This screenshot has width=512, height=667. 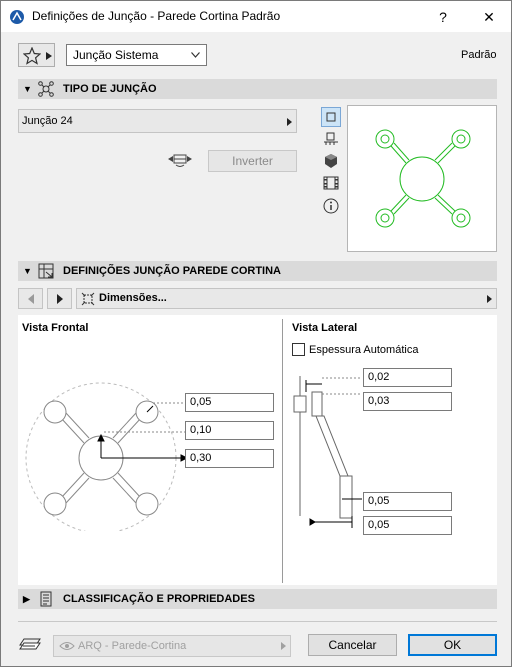 I want to click on front-arm-length-field: 0,30, so click(x=229, y=458).